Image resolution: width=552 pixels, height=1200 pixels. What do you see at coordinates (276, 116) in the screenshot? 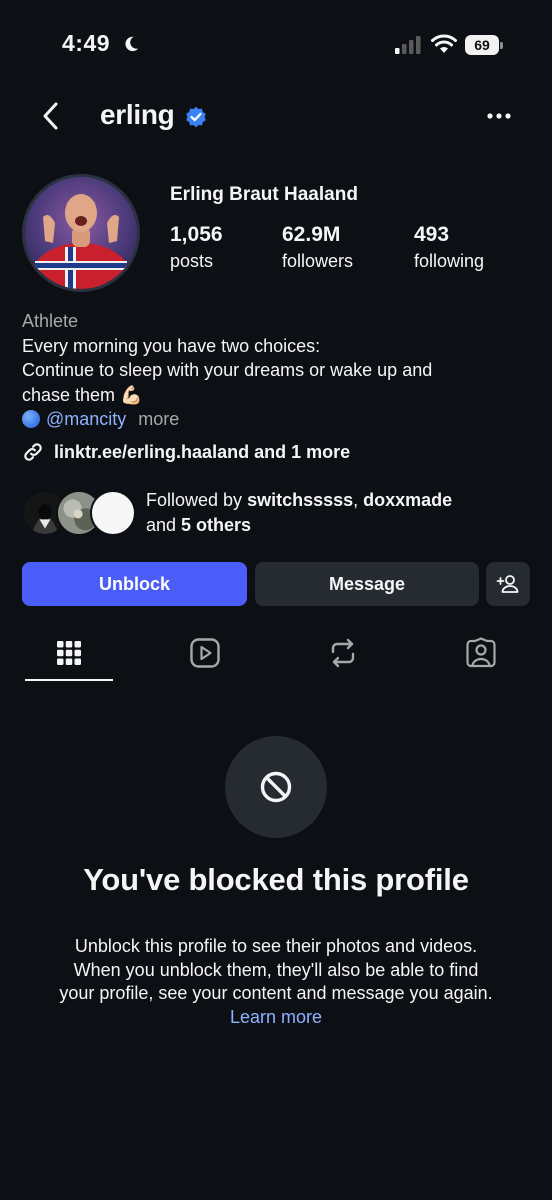
I see `profile-header: erling` at bounding box center [276, 116].